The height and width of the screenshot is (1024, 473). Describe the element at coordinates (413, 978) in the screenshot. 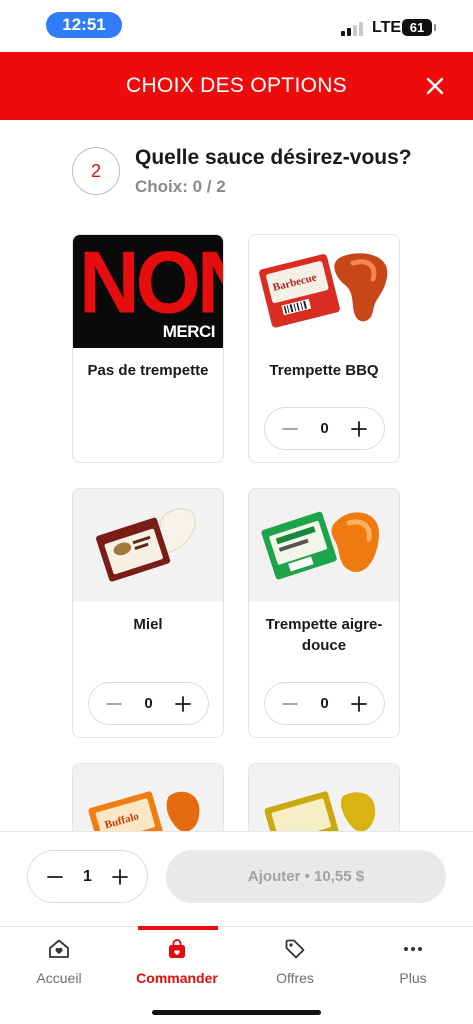

I see `nav-label: Plus` at that location.